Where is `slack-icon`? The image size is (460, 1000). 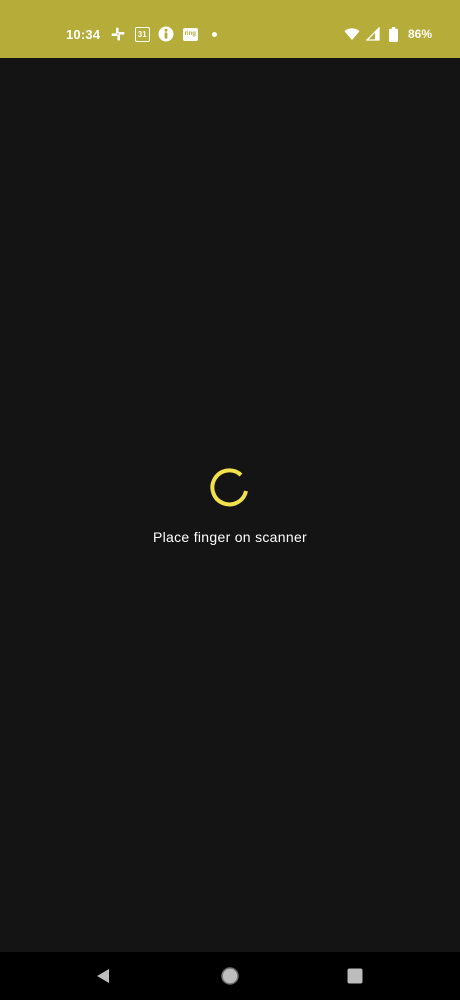
slack-icon is located at coordinates (118, 34).